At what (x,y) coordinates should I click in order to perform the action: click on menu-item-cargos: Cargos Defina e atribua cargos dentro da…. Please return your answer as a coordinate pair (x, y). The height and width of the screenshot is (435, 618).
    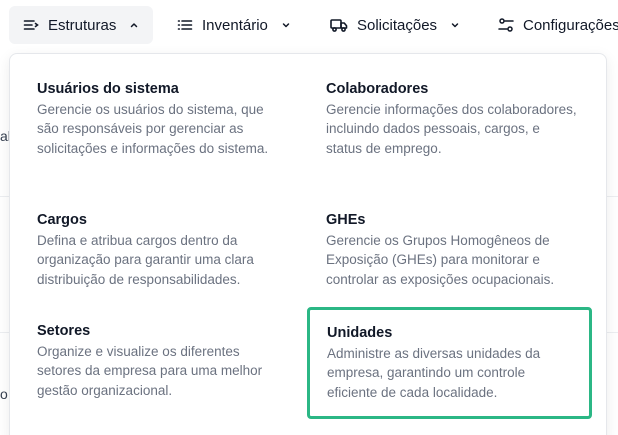
    Looking at the image, I should click on (162, 250).